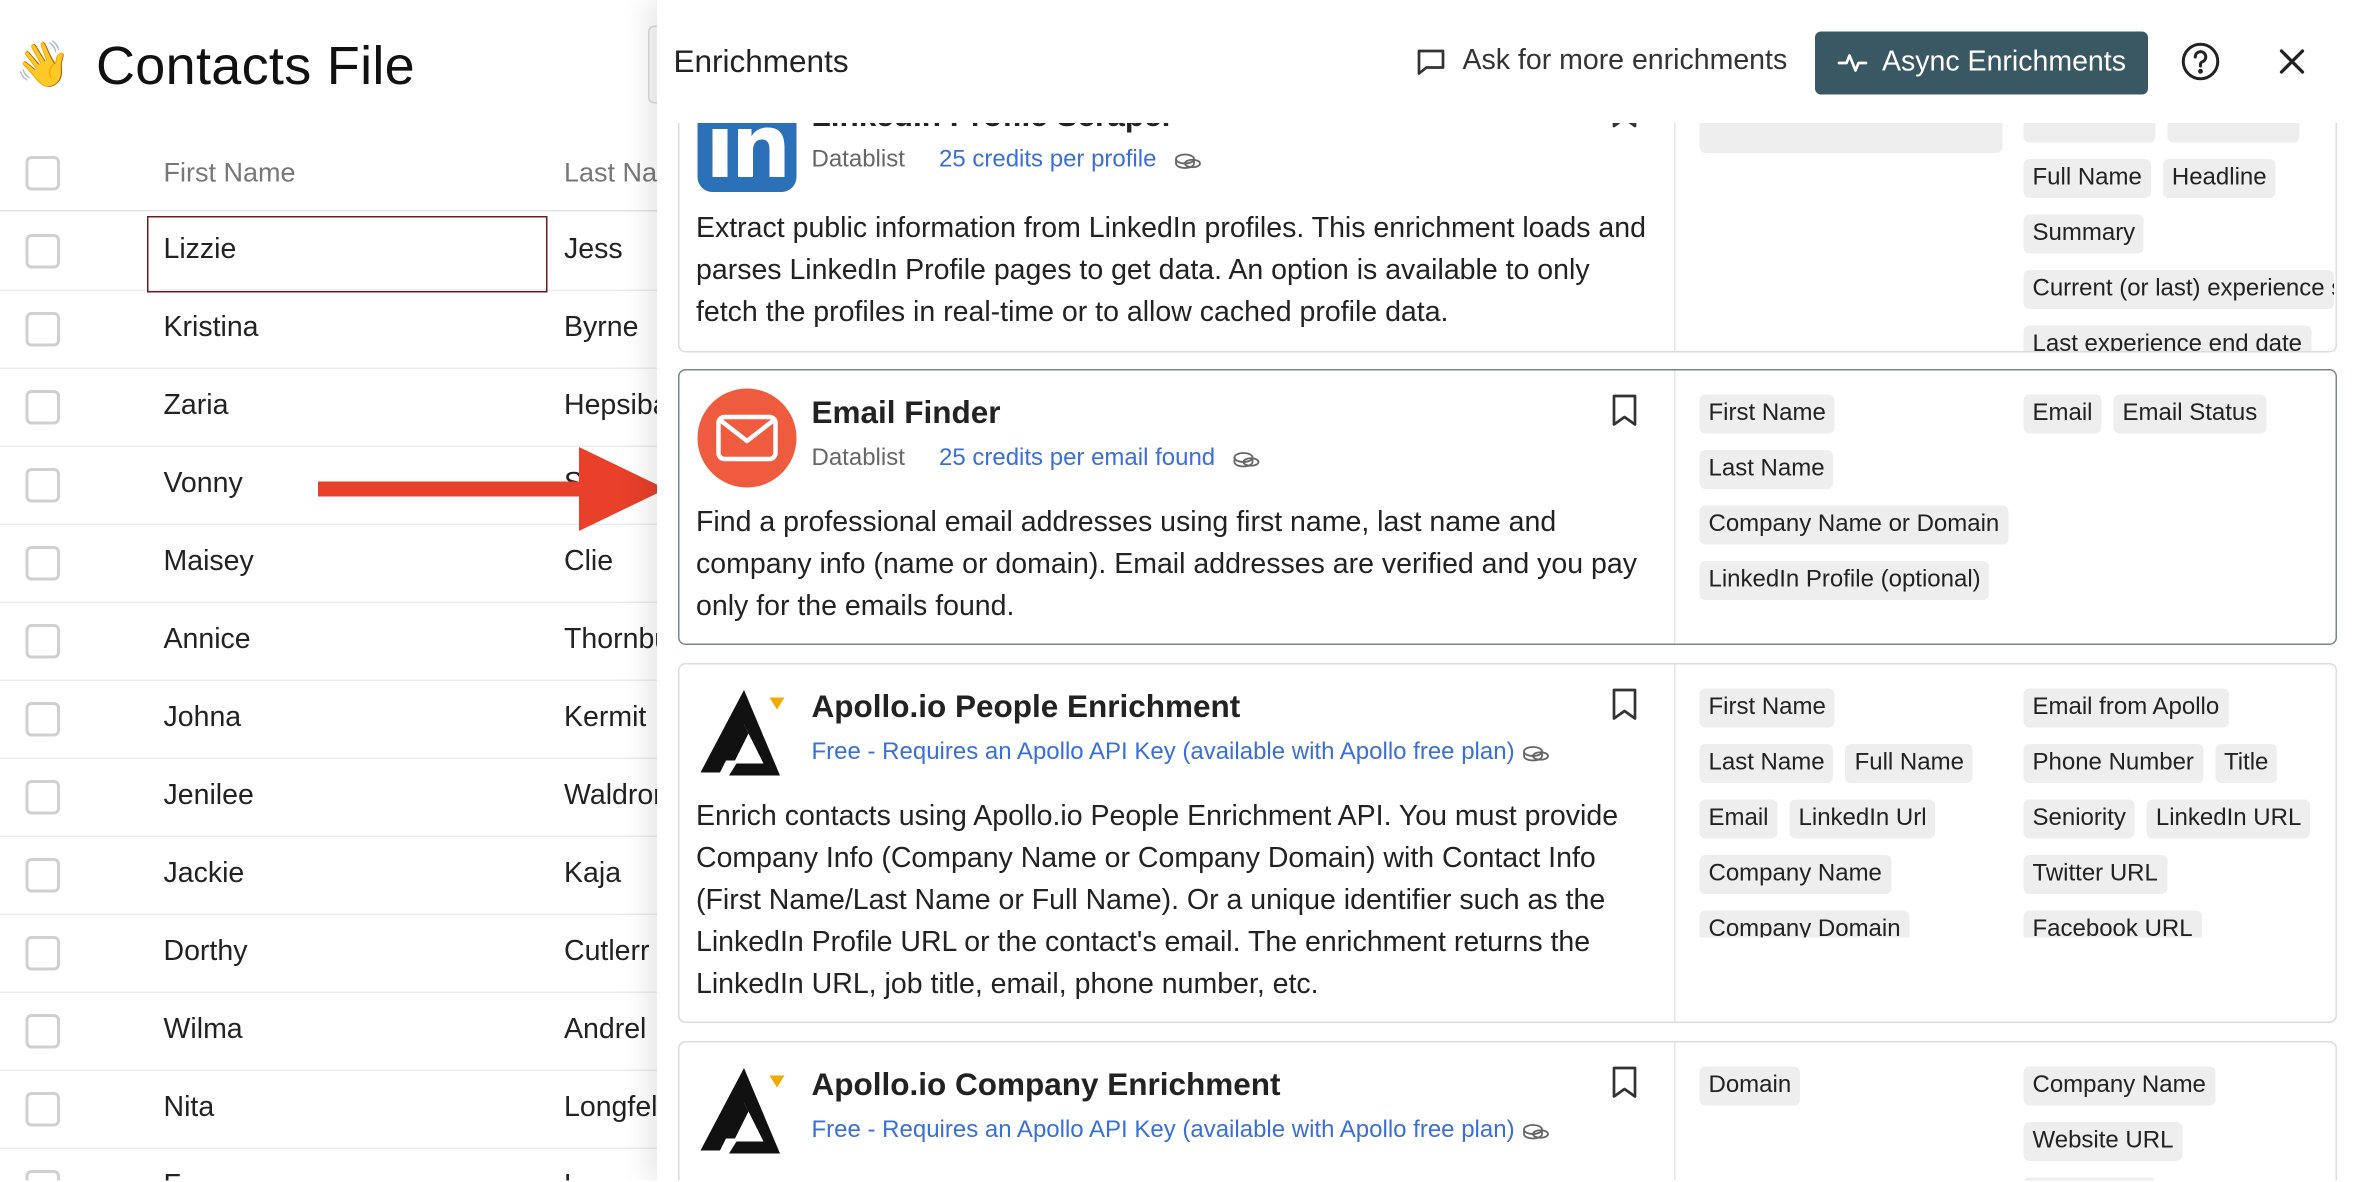  I want to click on input-tag: LinkedIn Profile (optional), so click(1844, 580).